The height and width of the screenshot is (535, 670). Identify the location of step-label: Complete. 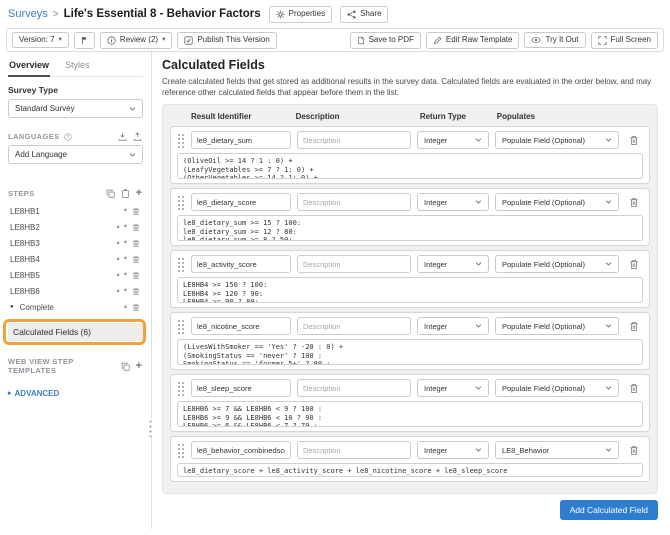
(36, 307).